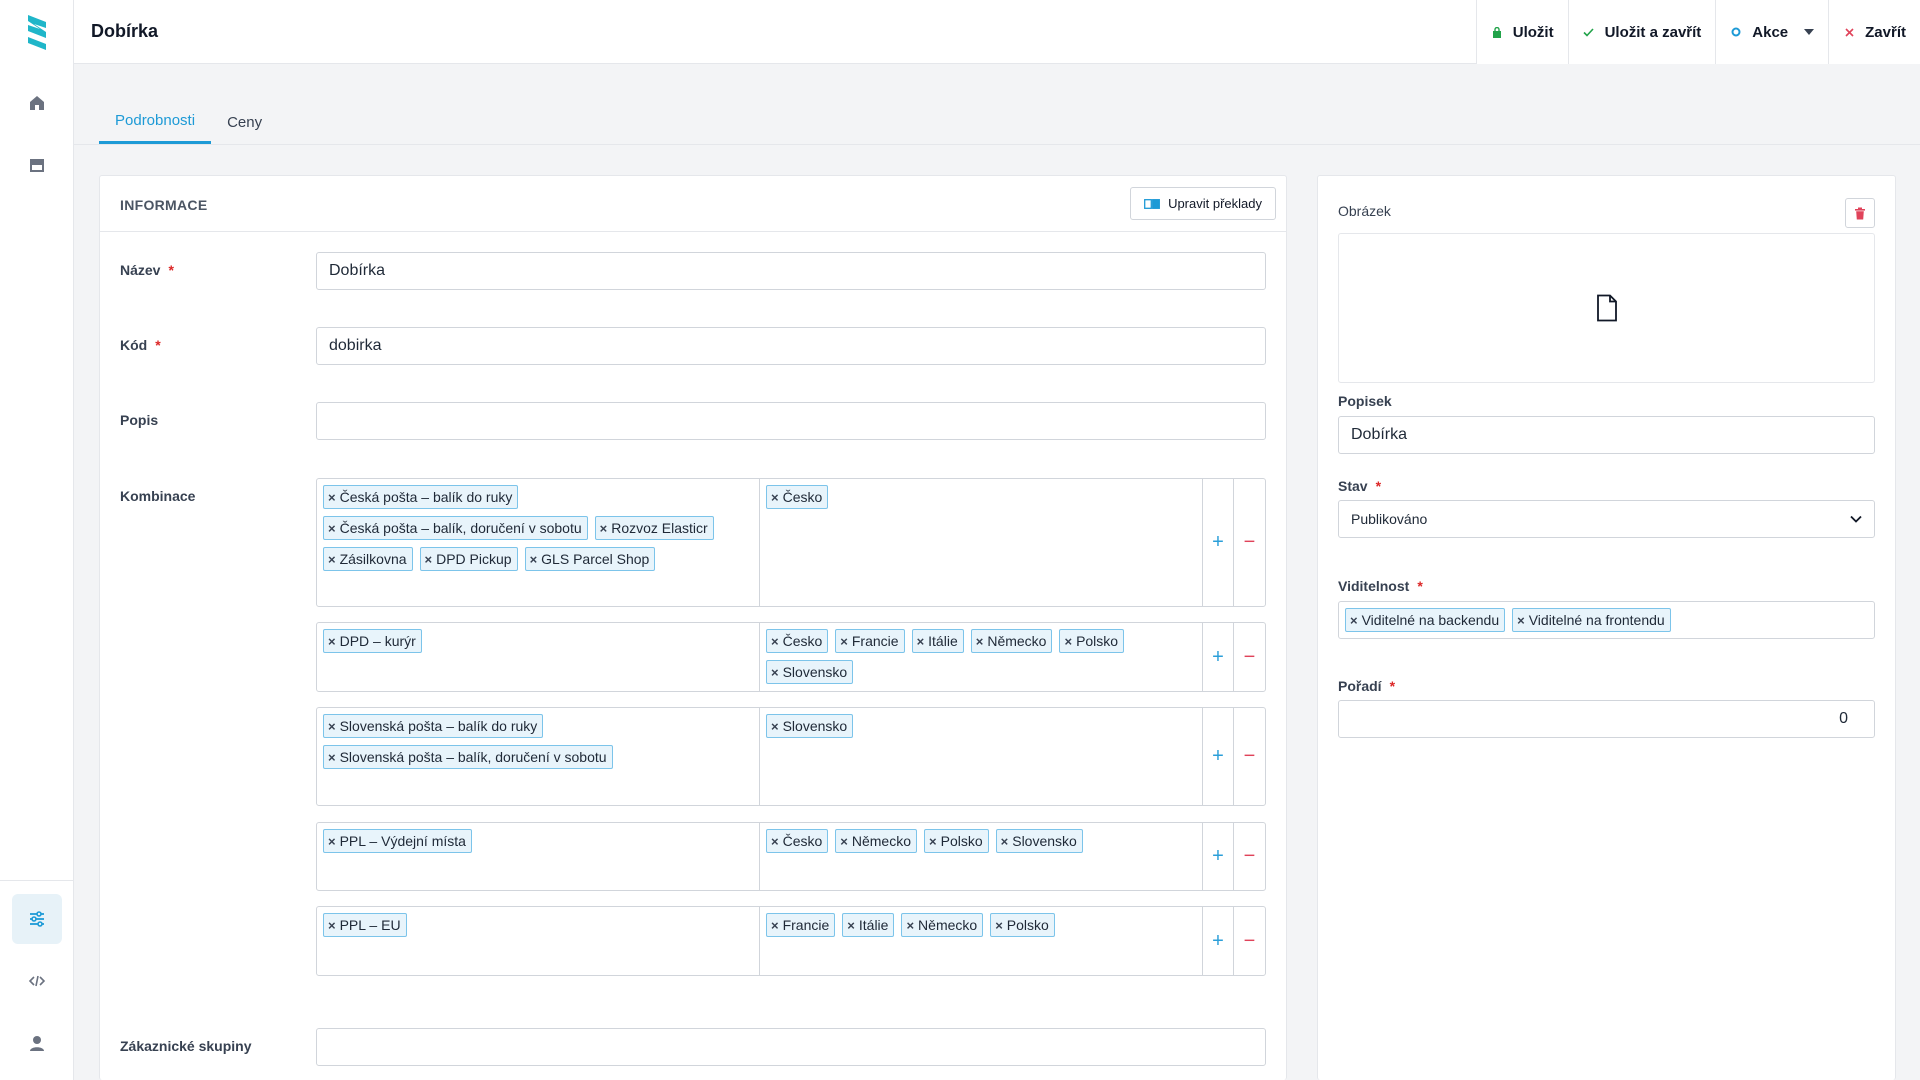  I want to click on header-actions: Uložit Uložit a zavřít Akce Zavřít, so click(1697, 32).